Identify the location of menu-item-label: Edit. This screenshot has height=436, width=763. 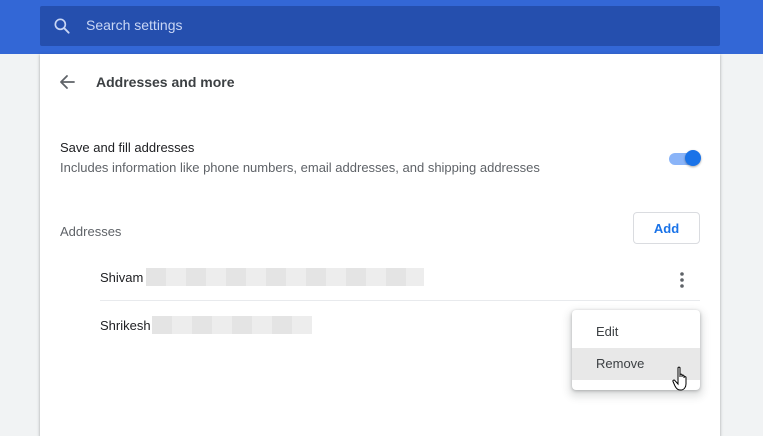
(607, 331).